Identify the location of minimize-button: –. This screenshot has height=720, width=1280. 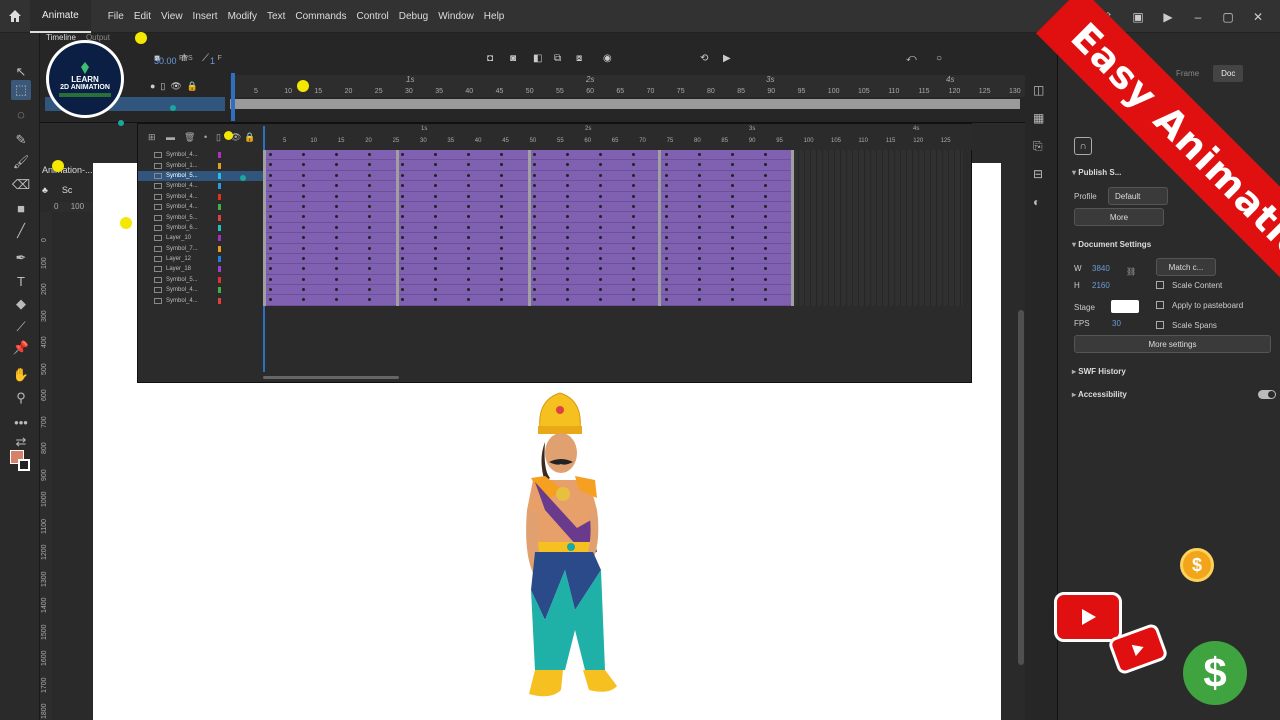
(1198, 17).